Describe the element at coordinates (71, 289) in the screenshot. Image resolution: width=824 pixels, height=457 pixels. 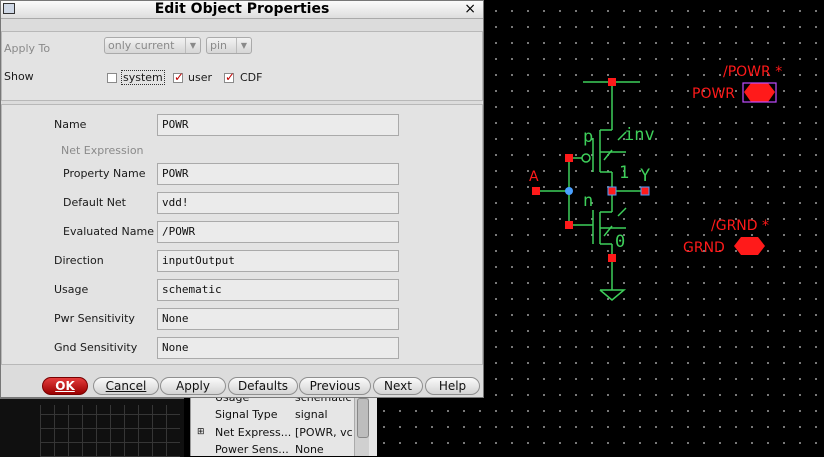
I see `usage-label: Usage` at that location.